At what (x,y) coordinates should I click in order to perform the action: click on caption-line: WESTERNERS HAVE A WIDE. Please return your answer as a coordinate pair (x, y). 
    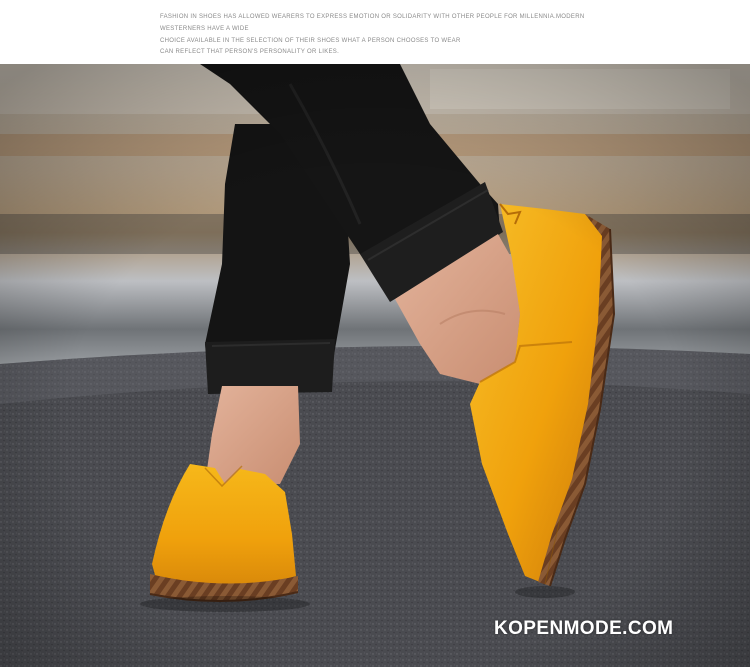
    Looking at the image, I should click on (204, 29).